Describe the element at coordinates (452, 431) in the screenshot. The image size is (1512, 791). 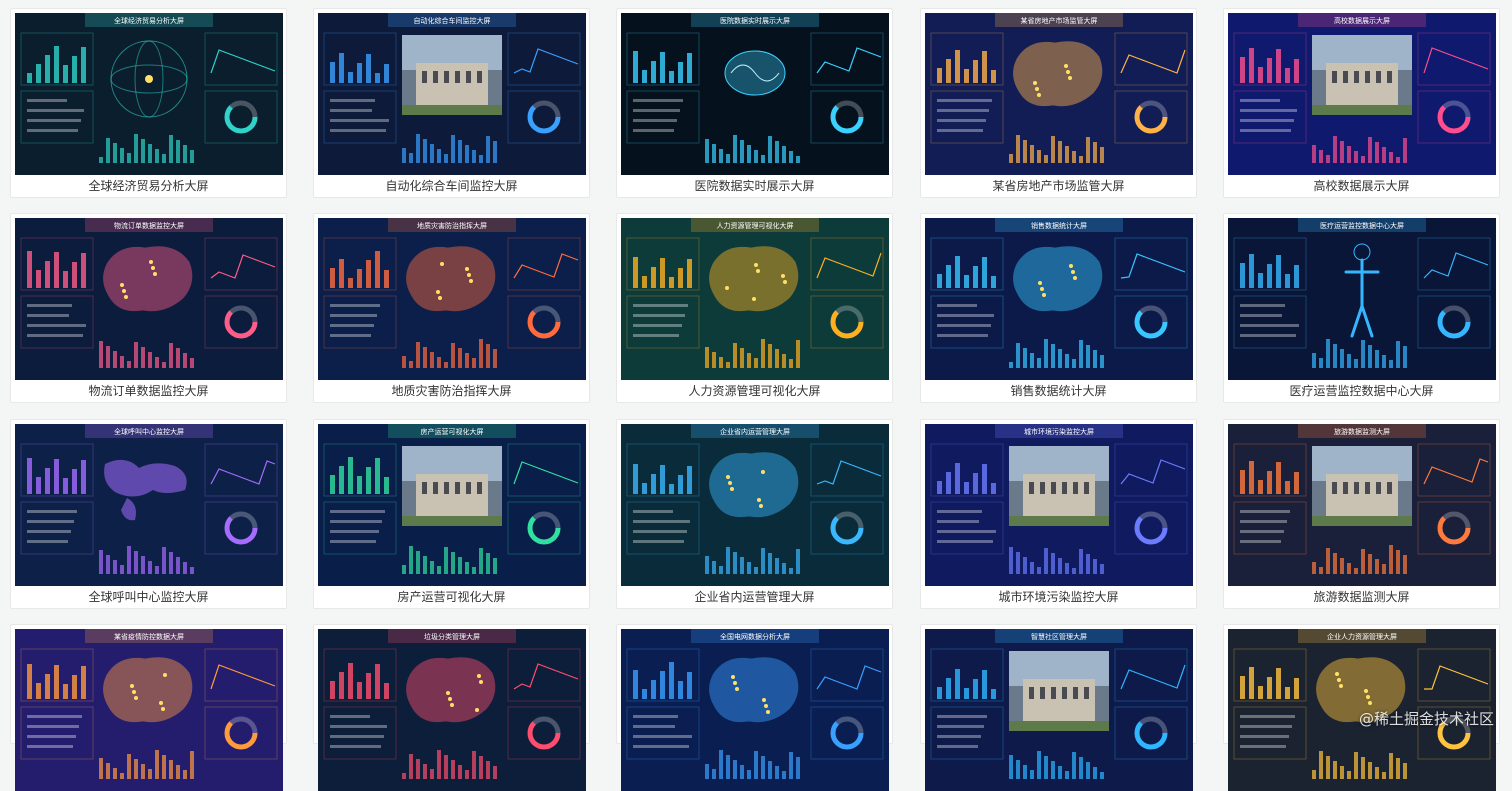
I see `thumbnail-screen-title: 房产运营可视化大屏` at that location.